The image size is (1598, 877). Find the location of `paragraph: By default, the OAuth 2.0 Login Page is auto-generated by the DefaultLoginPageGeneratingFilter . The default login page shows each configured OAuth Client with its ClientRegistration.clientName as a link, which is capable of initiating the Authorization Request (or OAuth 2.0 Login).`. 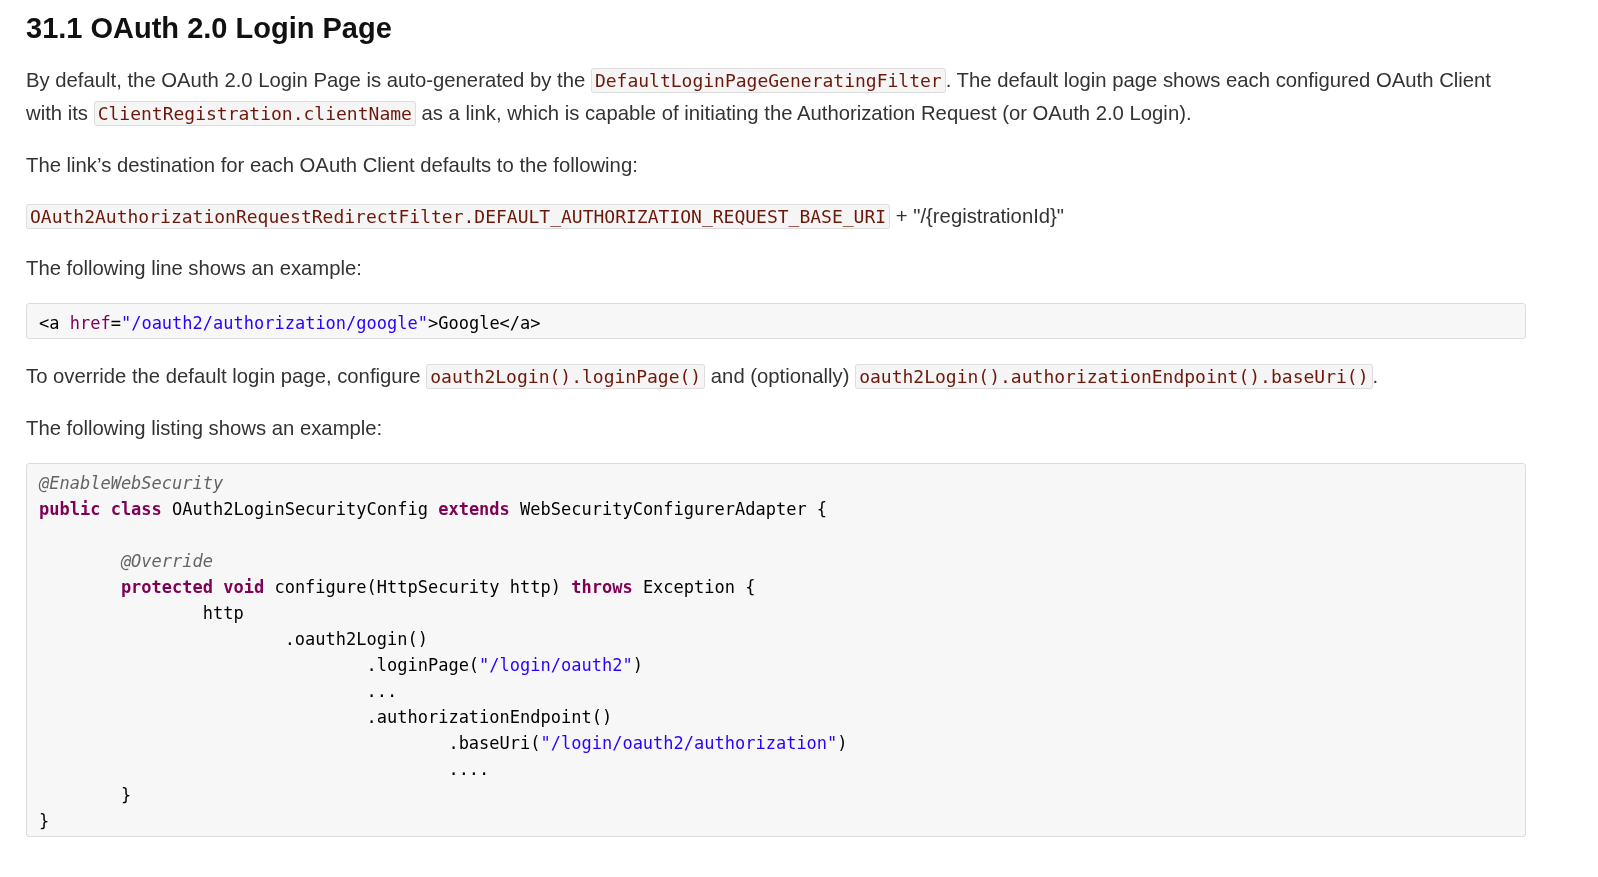

paragraph: By default, the OAuth 2.0 Login Page is auto-generated by the DefaultLoginPageGeneratingFilter . The default login page shows each configured OAuth Client with its ClientRegistration.clientName as a link, which is capable of initiating the Authorization Request (or OAuth 2.0 Login). is located at coordinates (759, 97).